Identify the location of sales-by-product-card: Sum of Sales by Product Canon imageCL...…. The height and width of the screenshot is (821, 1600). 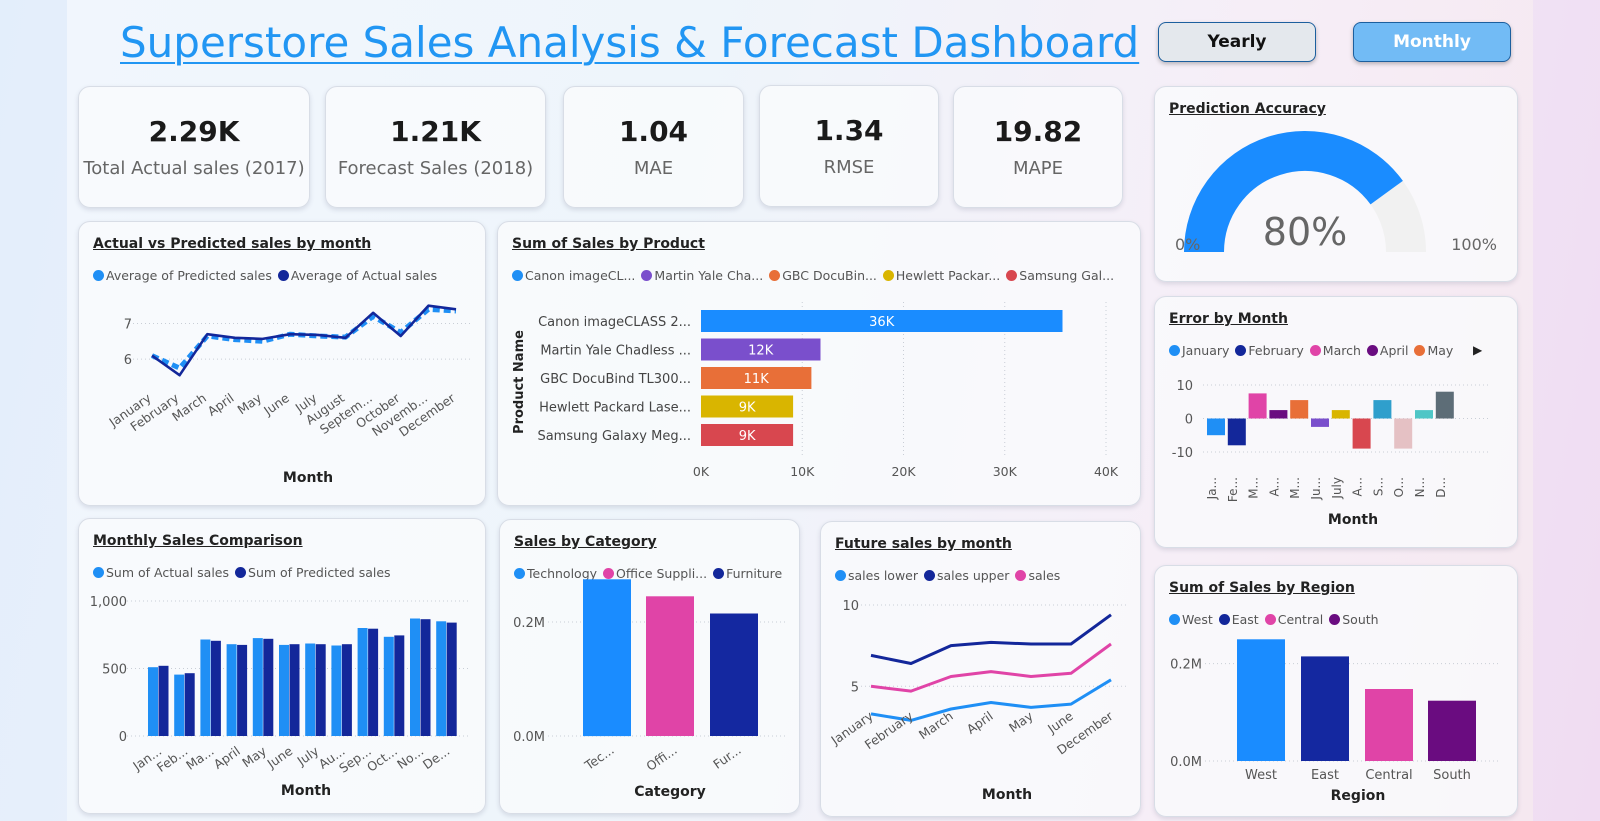
(819, 363).